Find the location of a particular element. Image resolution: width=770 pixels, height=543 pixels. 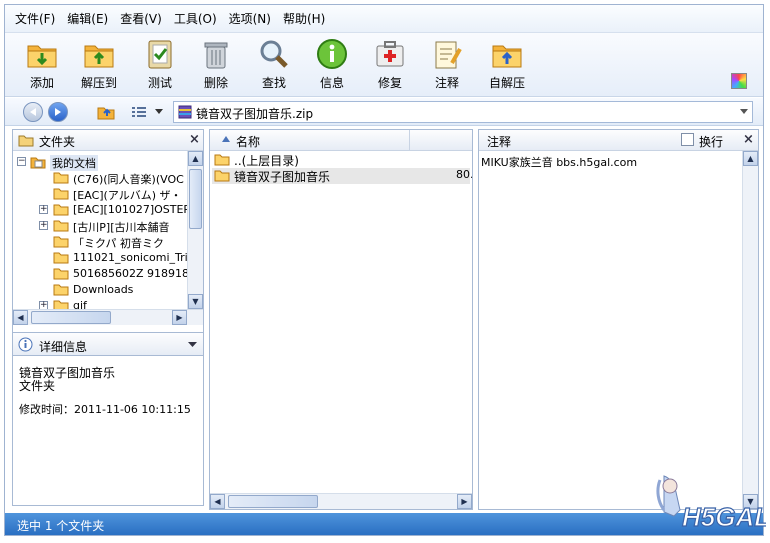

back-button is located at coordinates (33, 112).